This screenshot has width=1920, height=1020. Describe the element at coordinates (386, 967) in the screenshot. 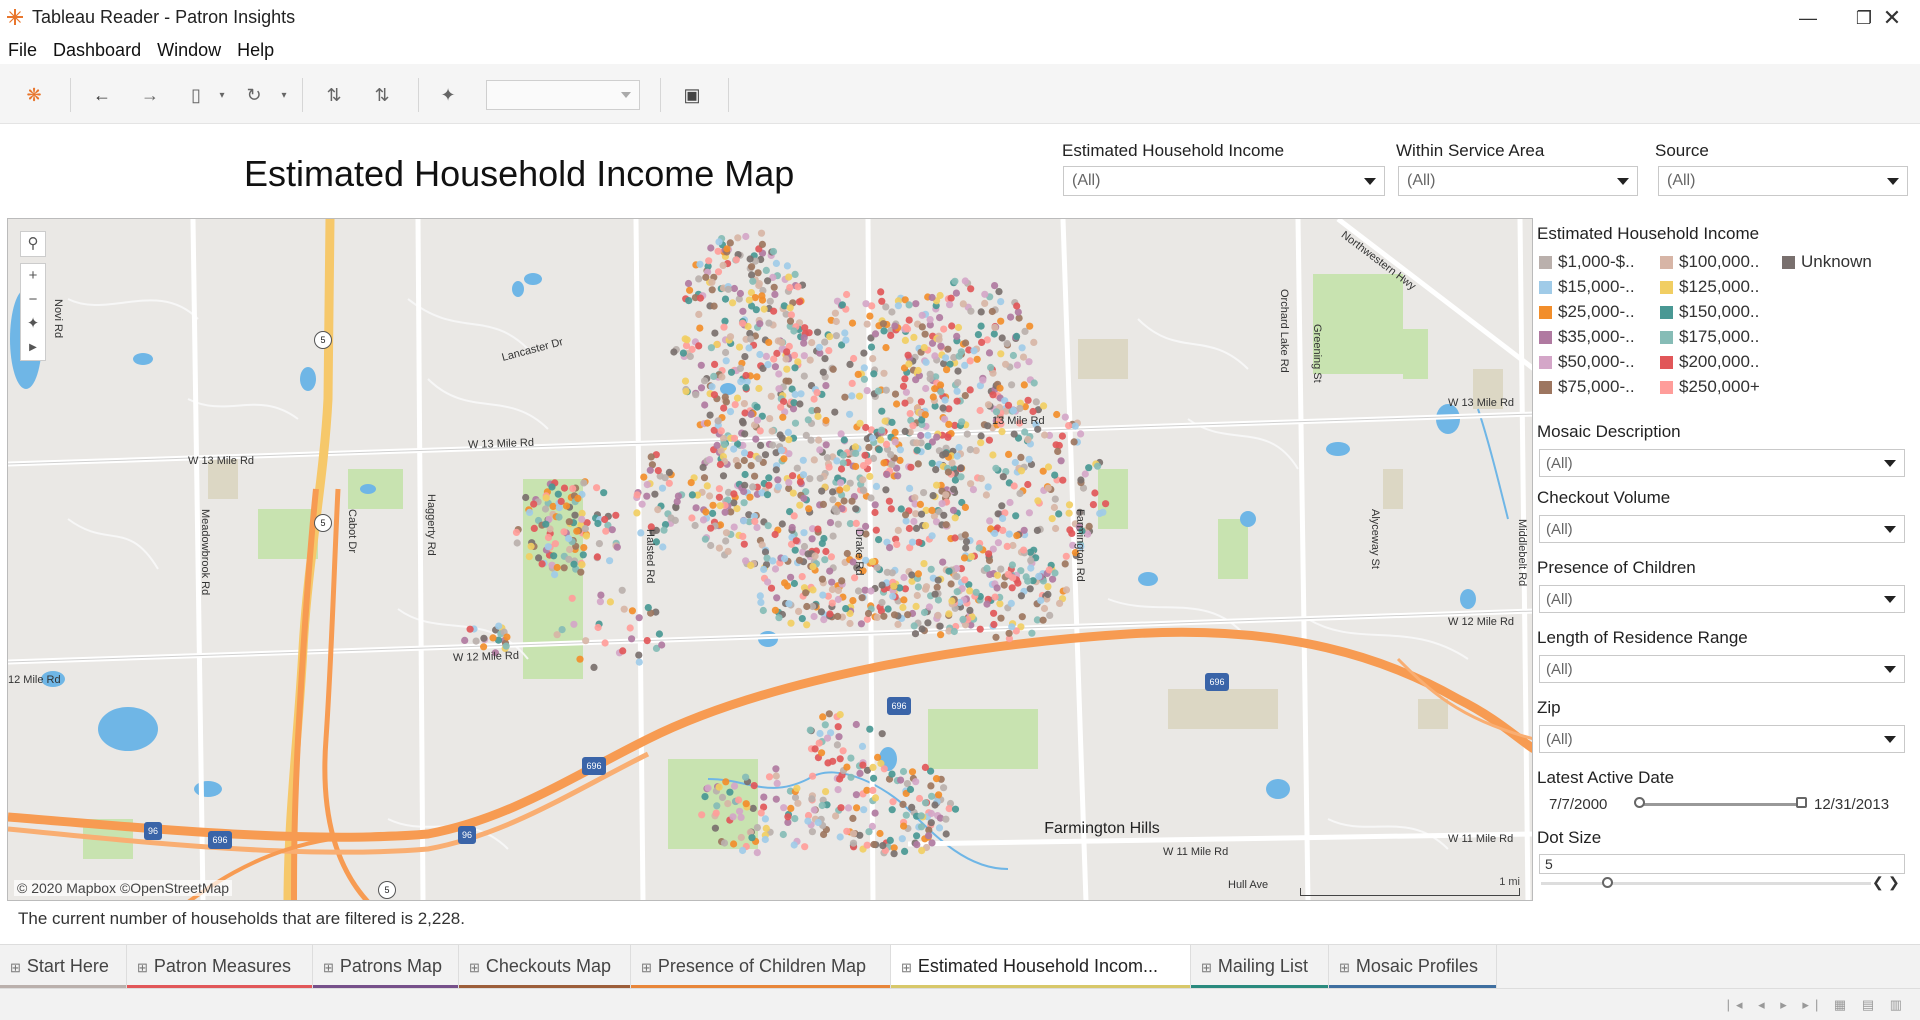

I see `tab-patrons-map: ⊞ Patrons Map` at that location.